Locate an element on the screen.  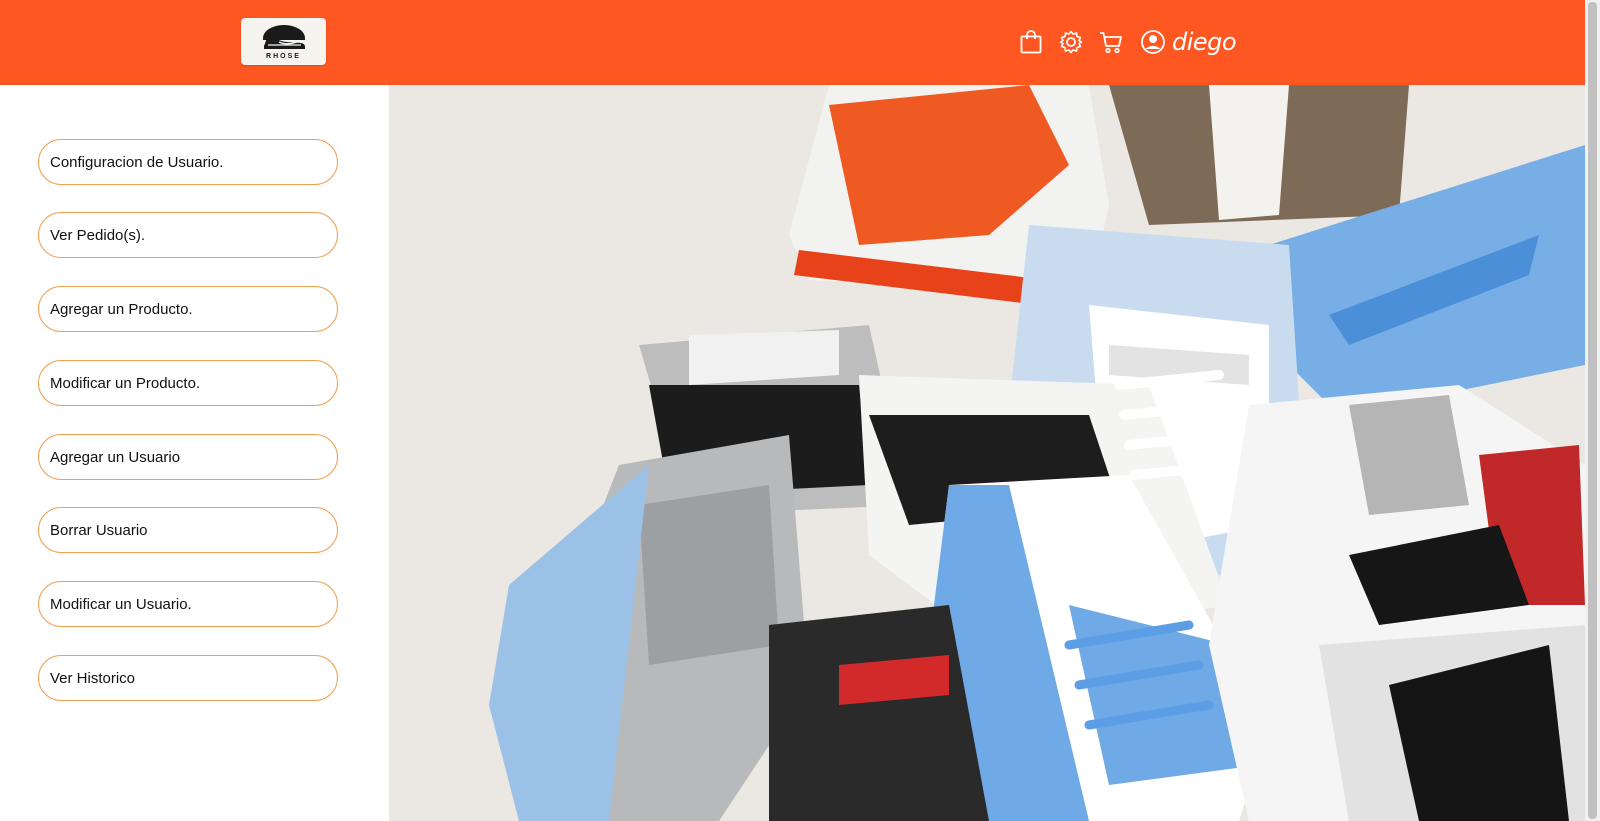
view-orders-button: Ver Pedido(s). is located at coordinates (188, 235).